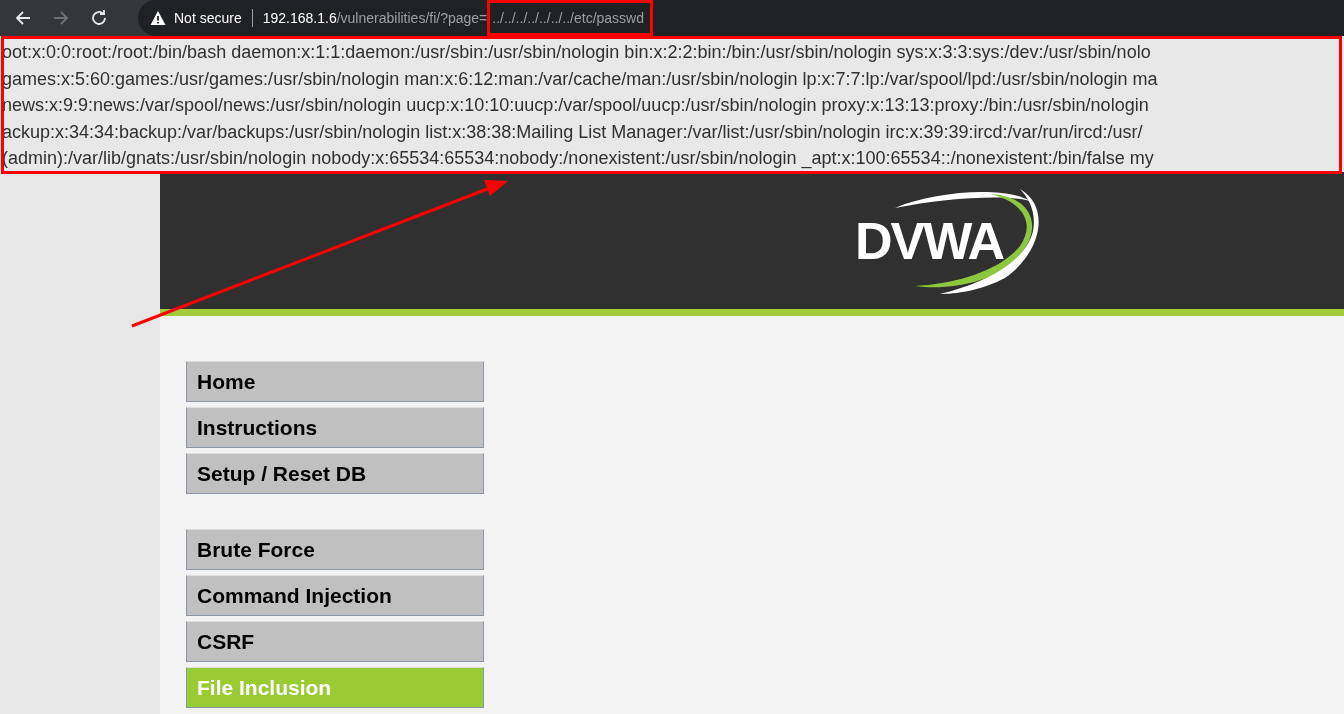 This screenshot has height=714, width=1344. What do you see at coordinates (579, 79) in the screenshot?
I see `file-output-line: games:x:5:60:games:/usr/games:/usr/sbin/nologin man:x:6:12:man:/var/cache/man:/usr/sbin/nologin lp:x:7:7:lp:/var/spool/lpd:/usr/sbin/nologin ma` at bounding box center [579, 79].